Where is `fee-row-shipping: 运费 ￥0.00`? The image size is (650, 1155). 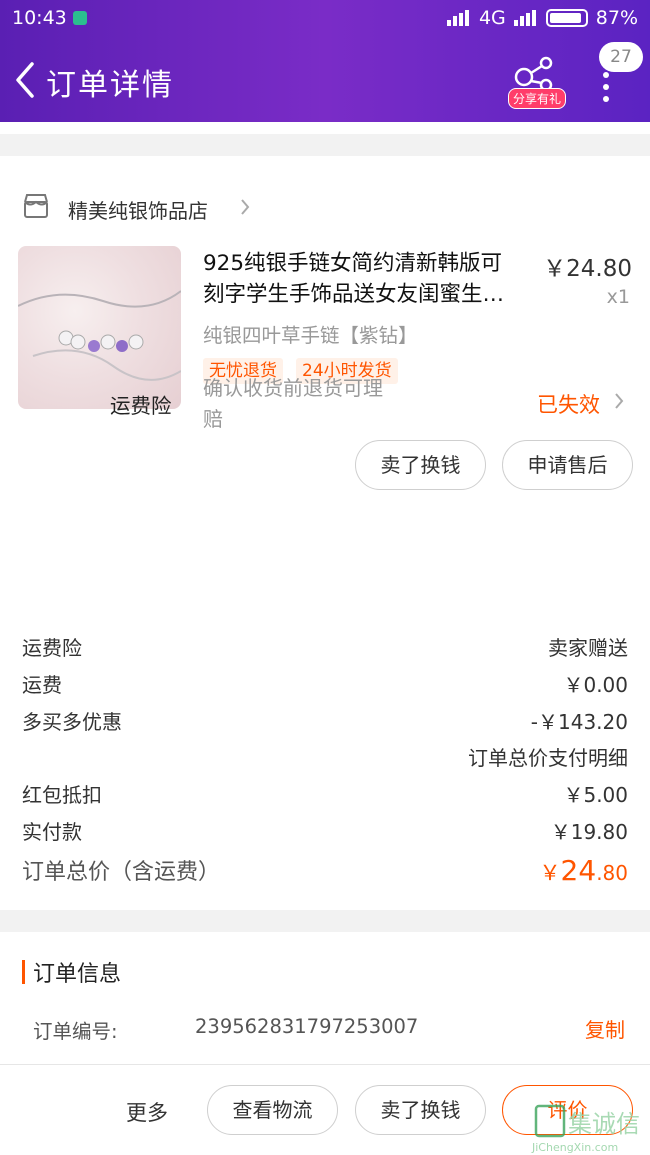
fee-row-shipping: 运费 ￥0.00 is located at coordinates (325, 684).